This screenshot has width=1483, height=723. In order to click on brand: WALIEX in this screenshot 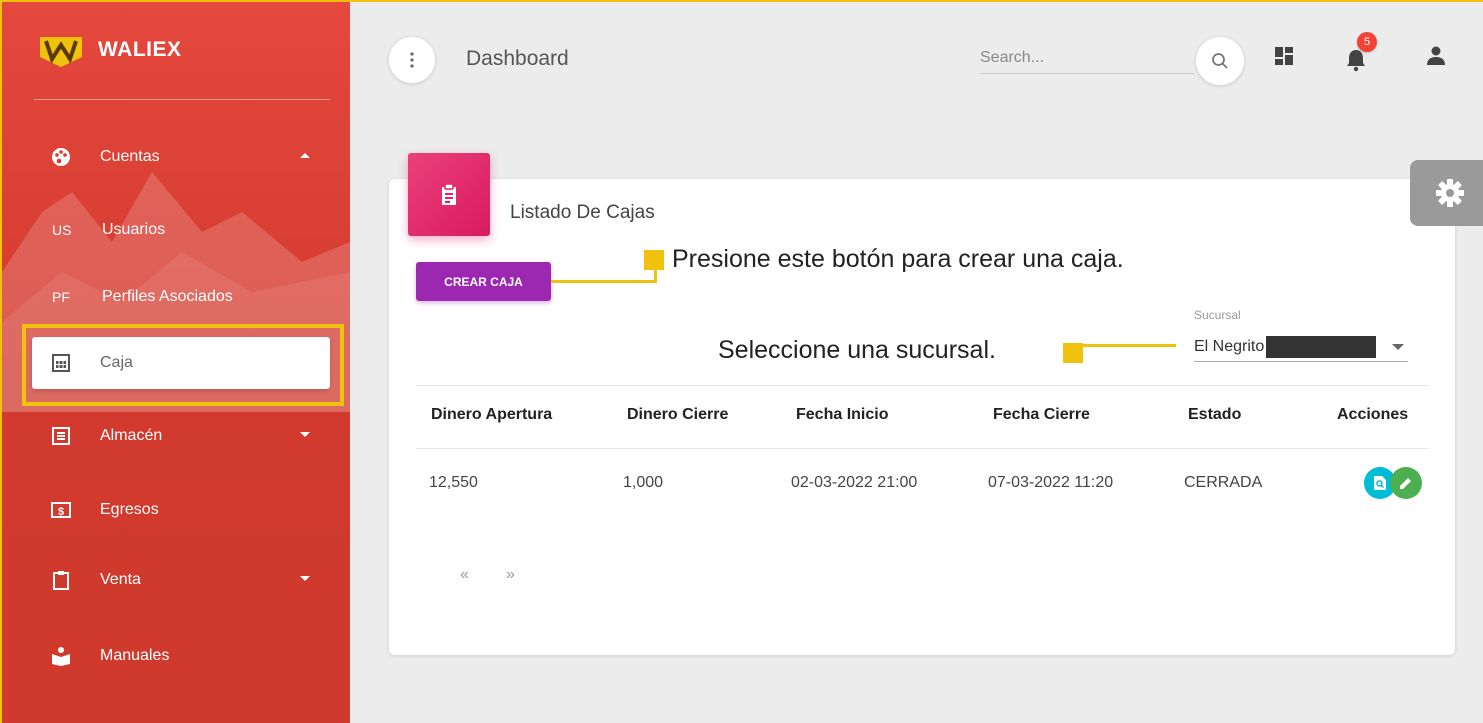, I will do `click(110, 50)`.